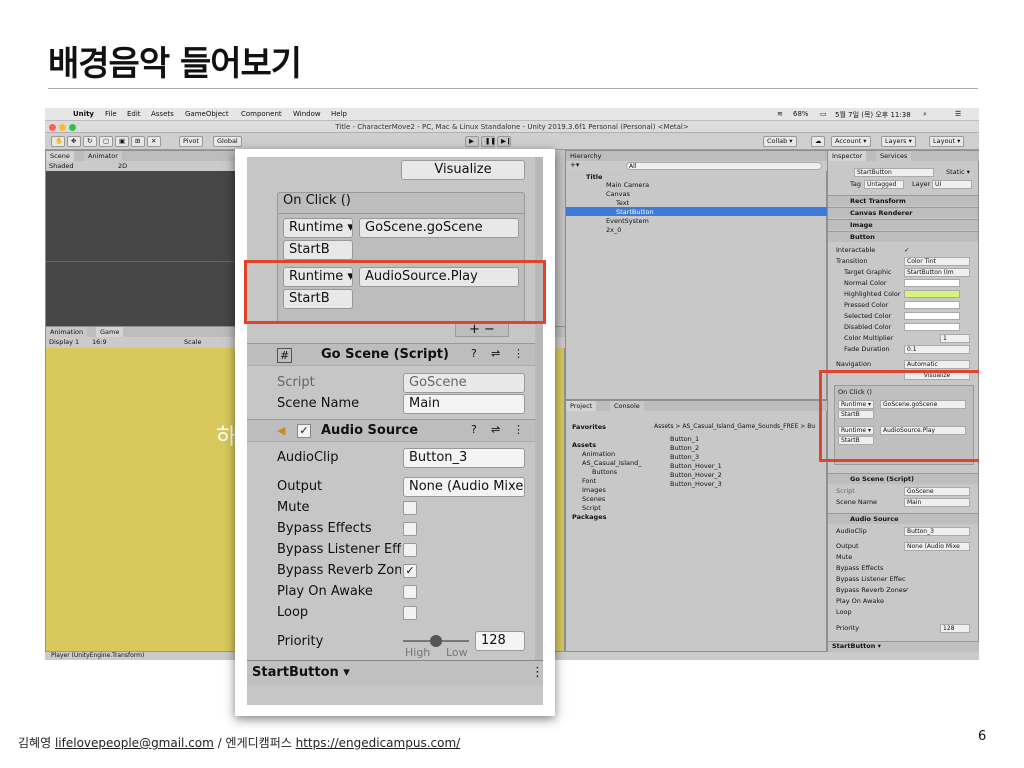 The image size is (1024, 768). I want to click on project-font: Font, so click(589, 481).